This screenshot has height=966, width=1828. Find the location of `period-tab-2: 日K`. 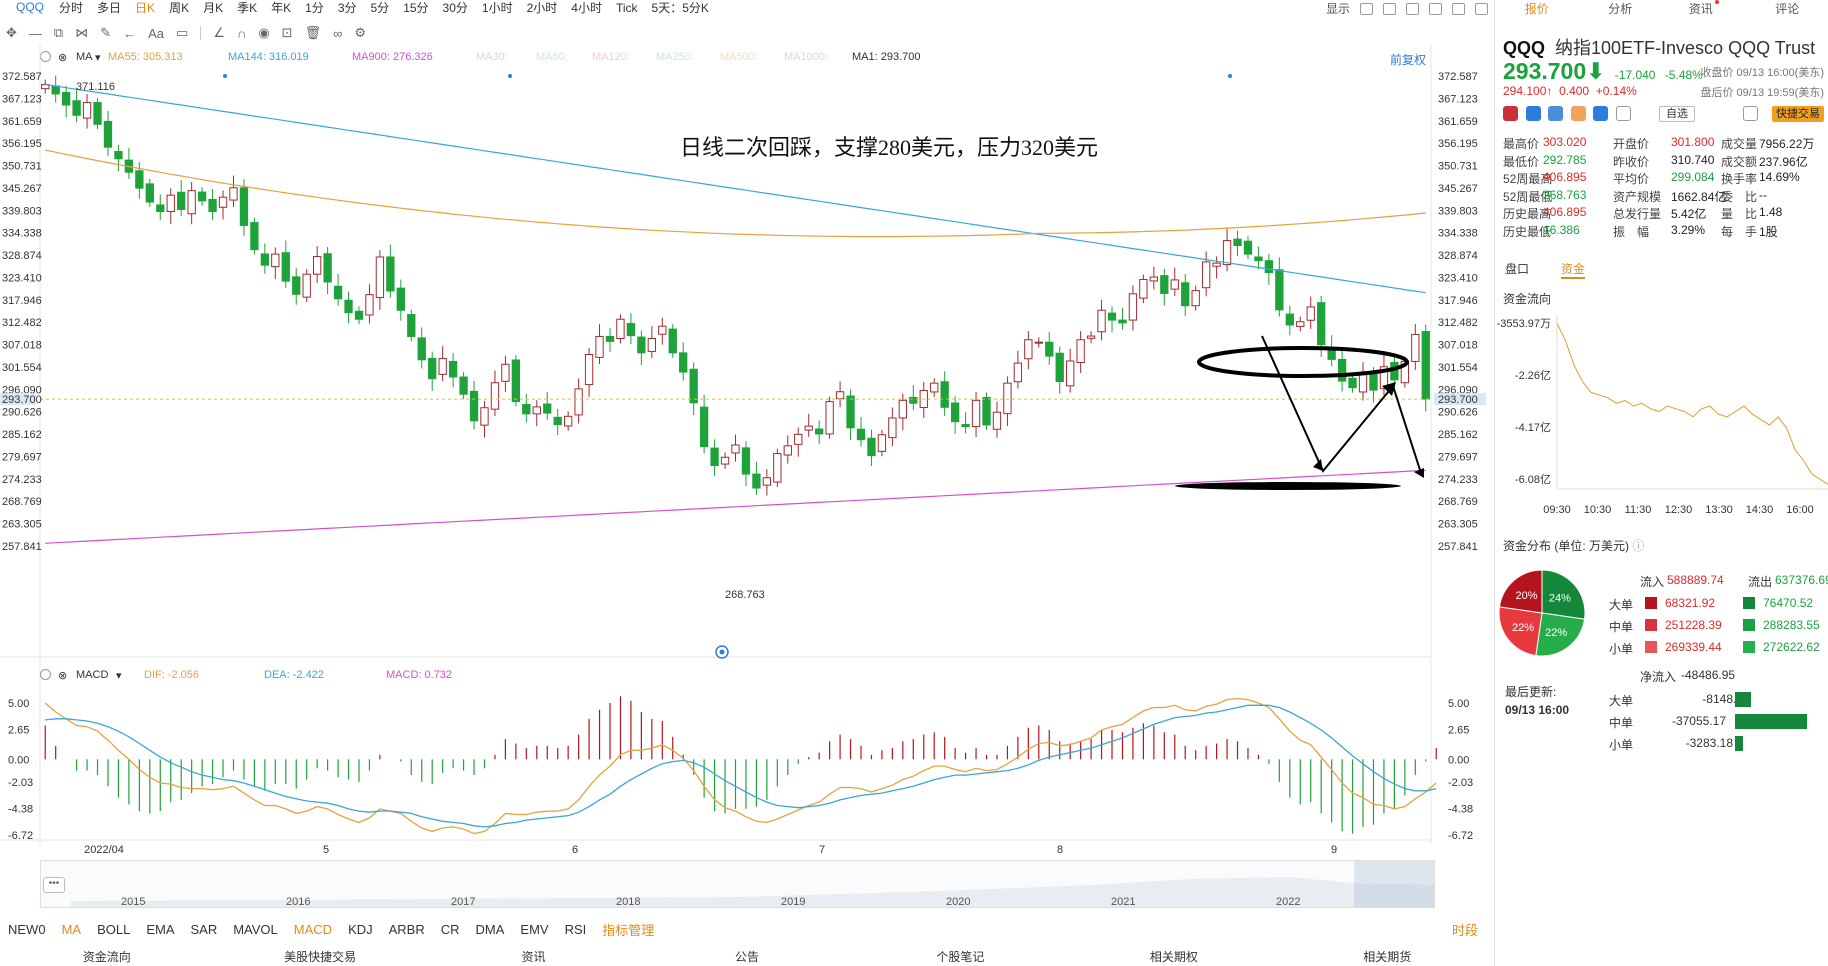

period-tab-2: 日K is located at coordinates (145, 8).